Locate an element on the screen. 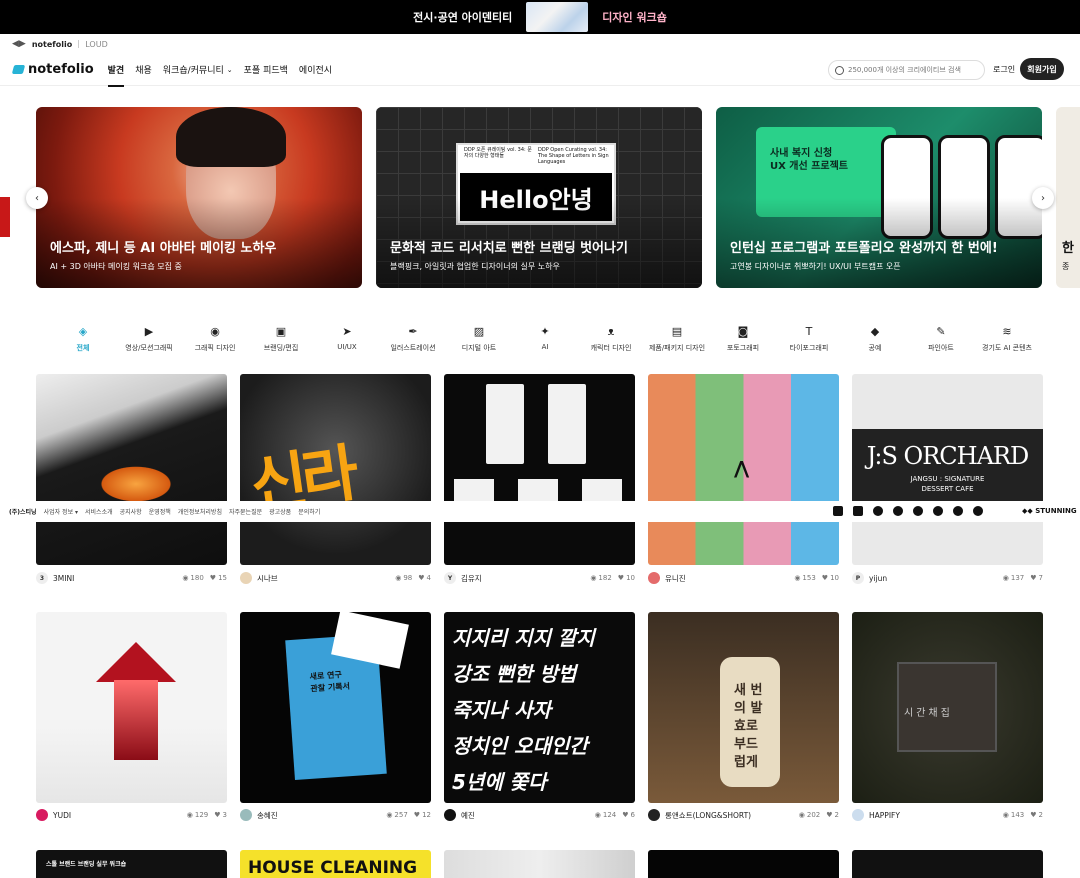  category-play: ▶ 영상/모션그래픽 is located at coordinates (149, 345).